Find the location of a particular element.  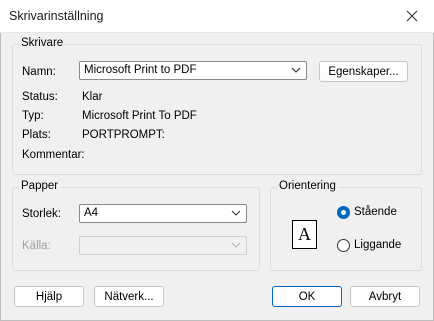

printer-name-select: Microsoft Print to PDF is located at coordinates (193, 70).